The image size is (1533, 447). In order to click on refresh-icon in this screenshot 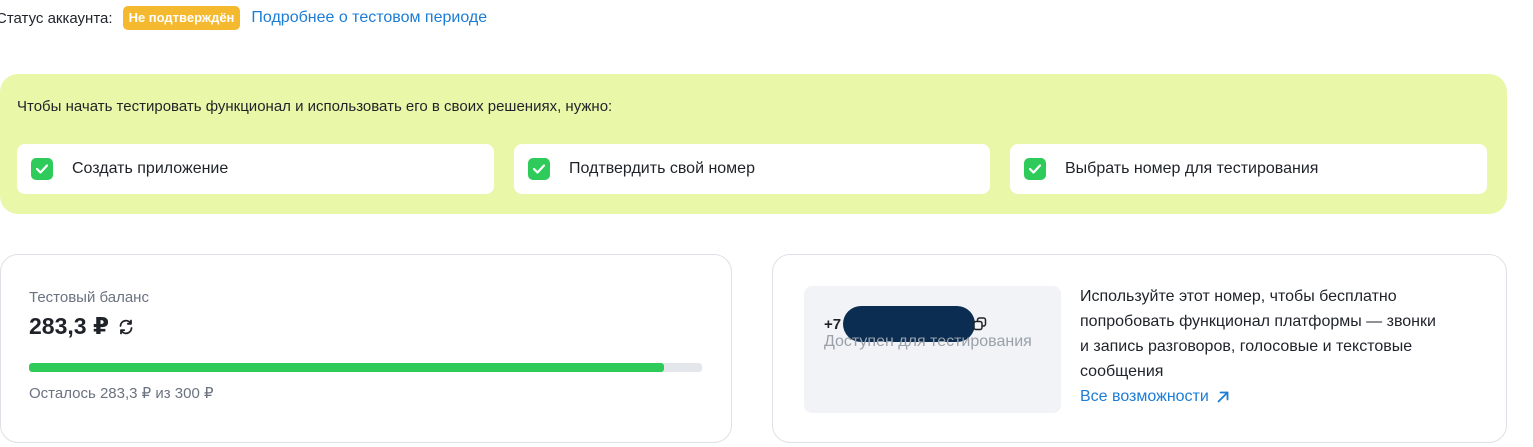, I will do `click(126, 327)`.